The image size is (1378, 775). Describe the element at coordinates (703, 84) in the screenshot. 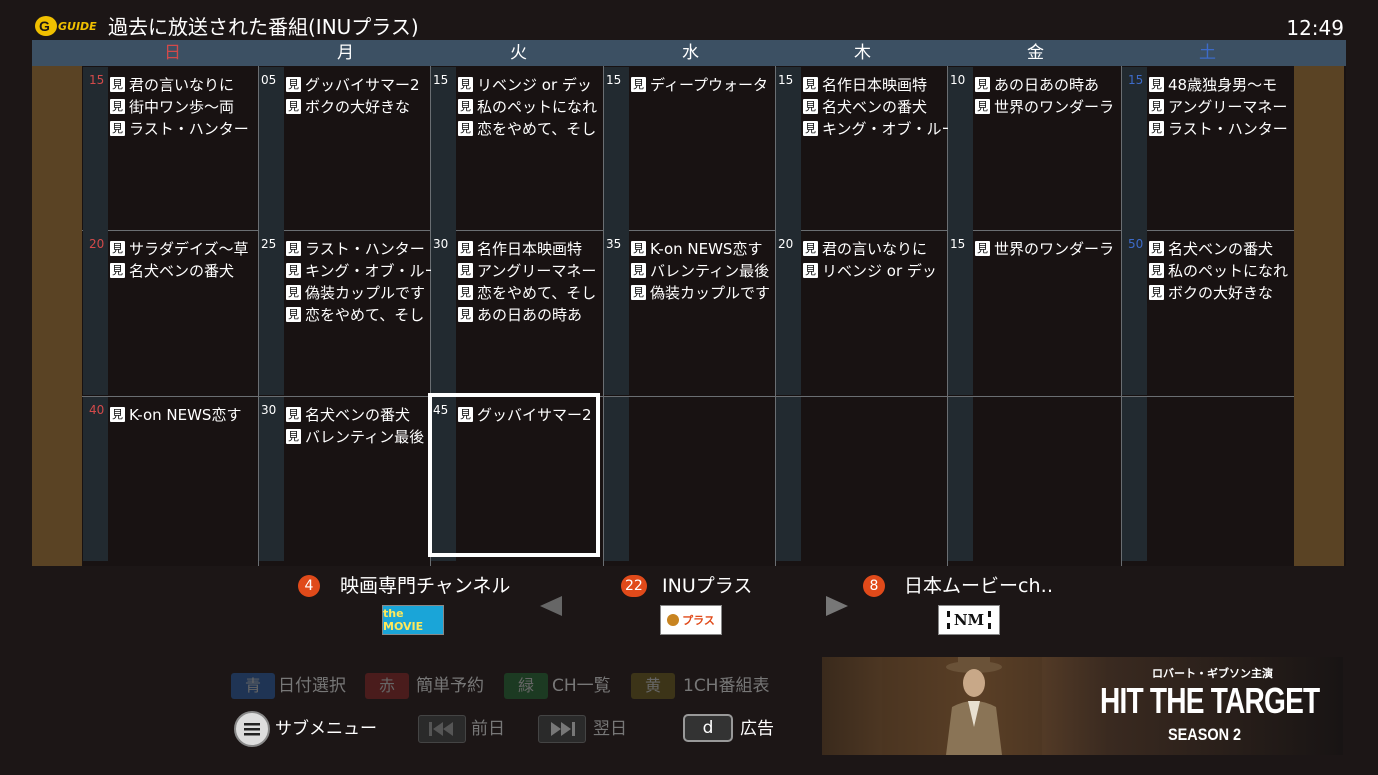

I see `program-item: 見ディープウォータ` at that location.